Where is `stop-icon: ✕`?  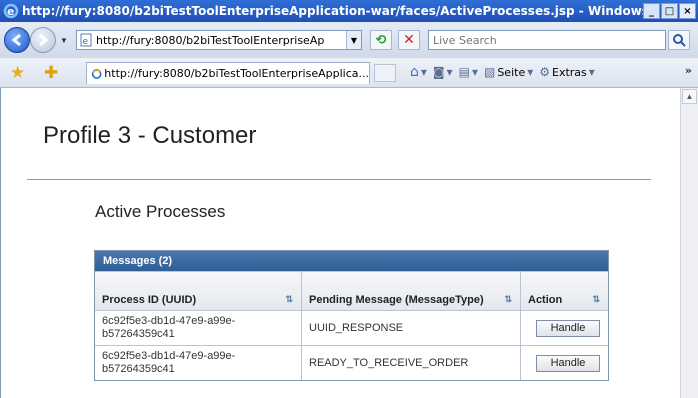 stop-icon: ✕ is located at coordinates (409, 40).